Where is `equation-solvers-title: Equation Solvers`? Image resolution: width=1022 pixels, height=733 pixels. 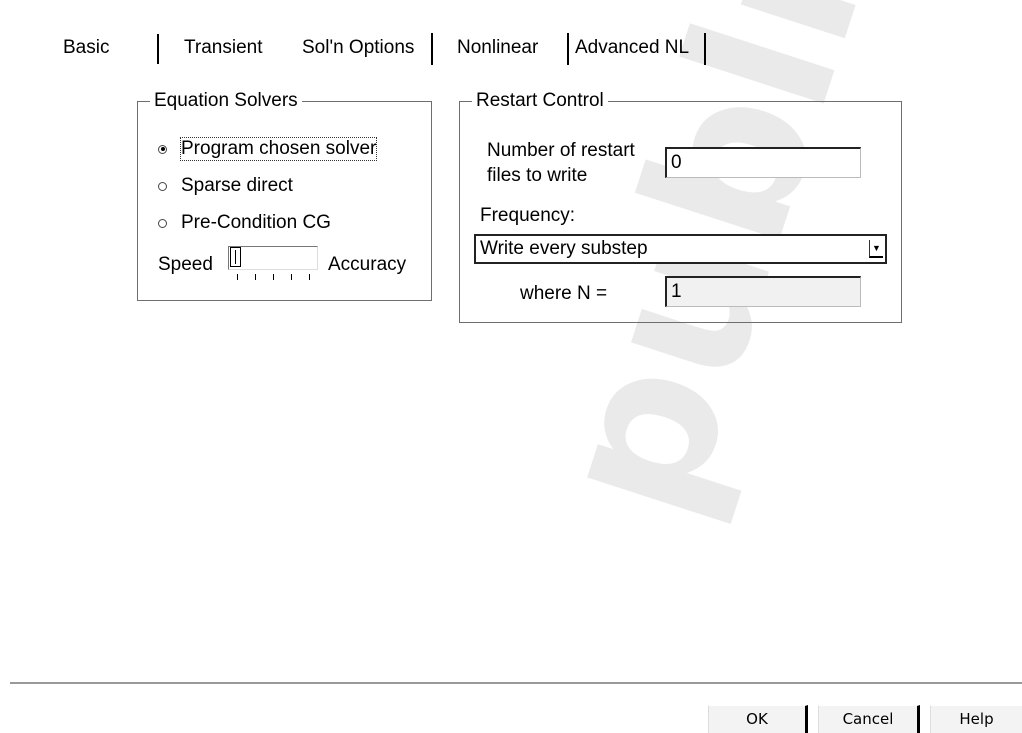 equation-solvers-title: Equation Solvers is located at coordinates (226, 101).